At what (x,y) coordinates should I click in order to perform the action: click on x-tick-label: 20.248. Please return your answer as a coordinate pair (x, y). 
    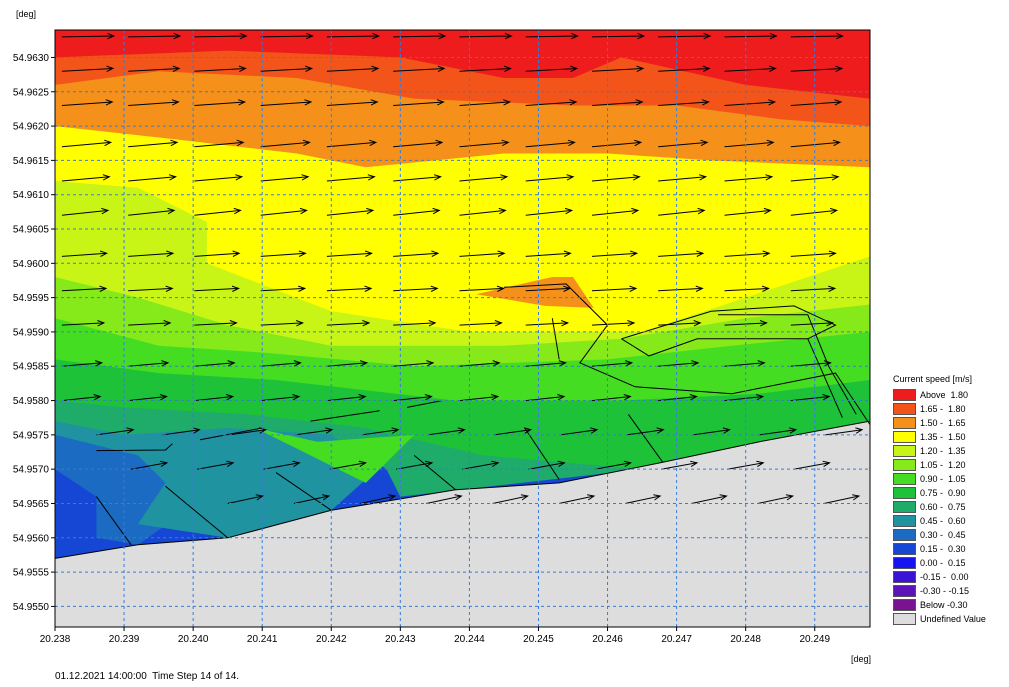
    Looking at the image, I should click on (745, 639).